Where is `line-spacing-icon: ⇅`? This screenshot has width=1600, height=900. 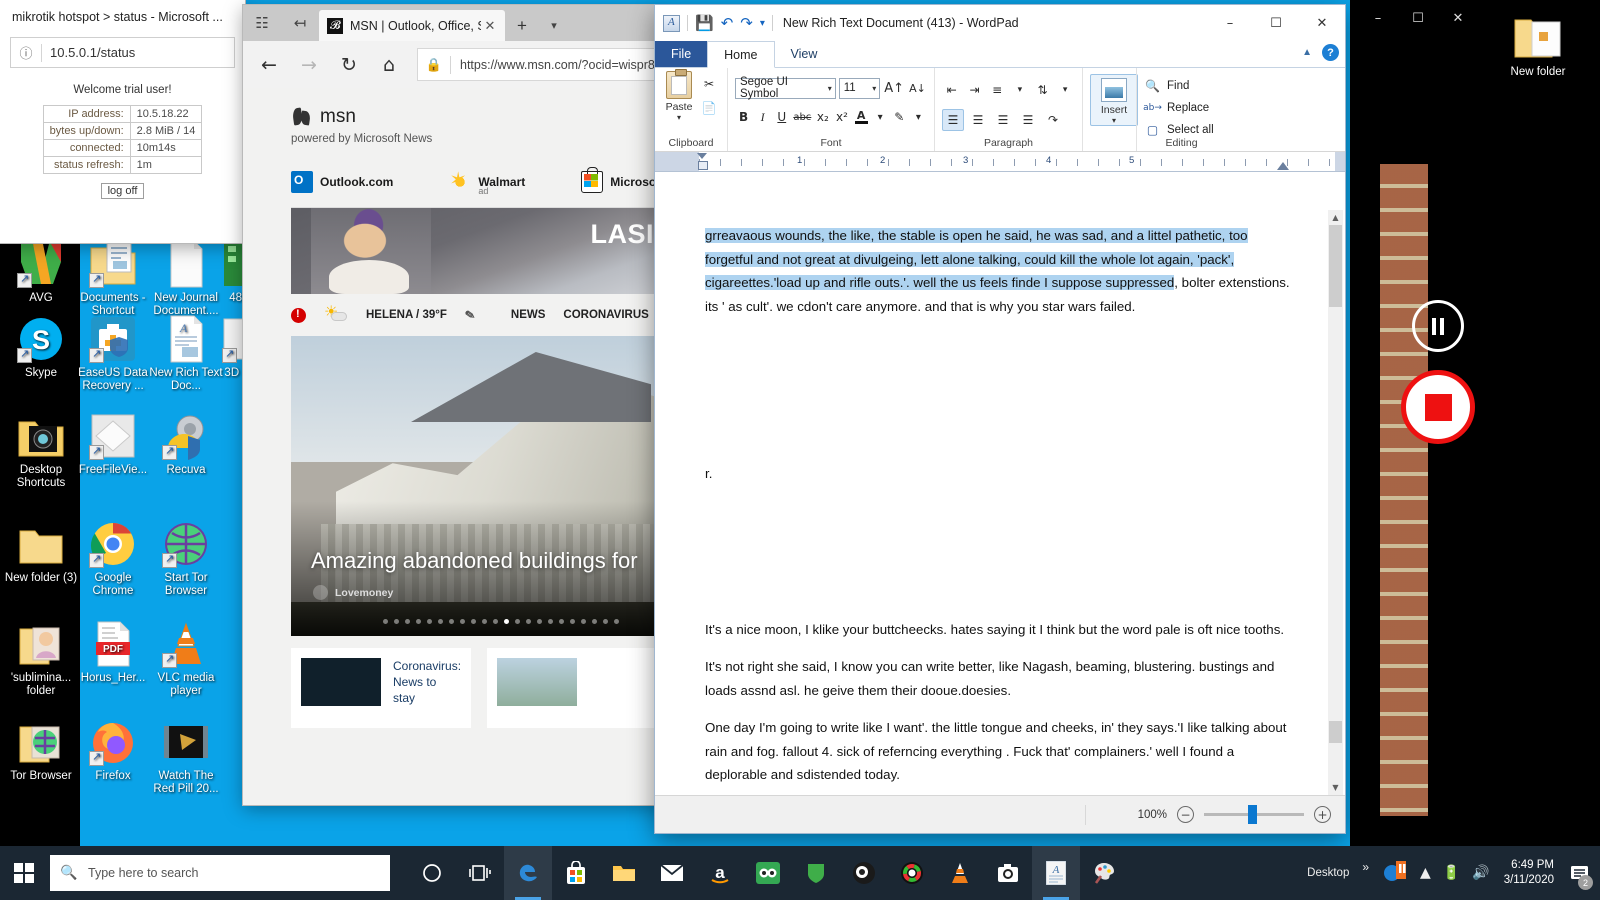
line-spacing-icon: ⇅ is located at coordinates (1043, 90).